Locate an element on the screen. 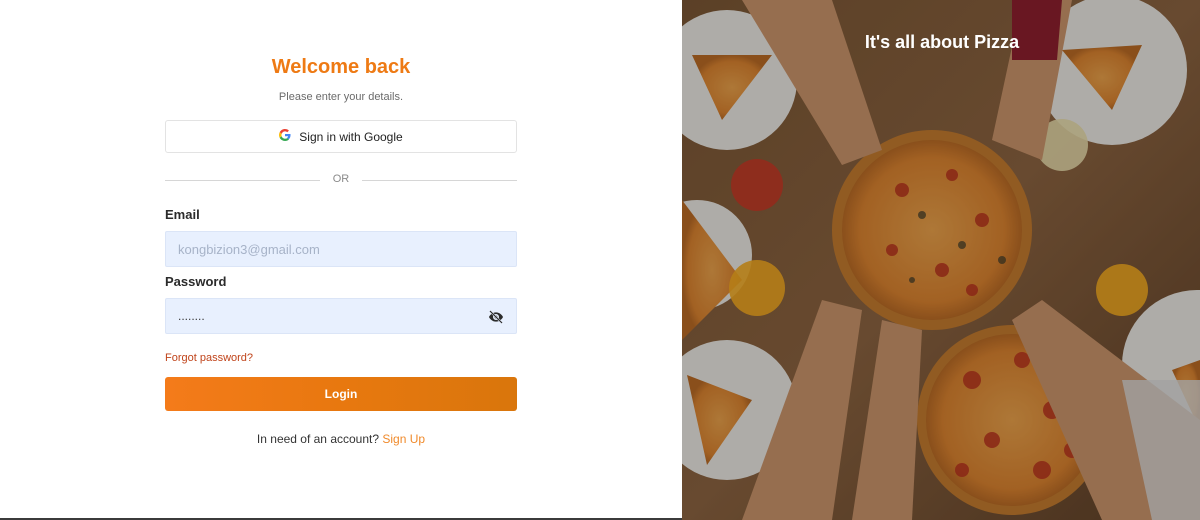  signup-link: Sign Up is located at coordinates (403, 439).